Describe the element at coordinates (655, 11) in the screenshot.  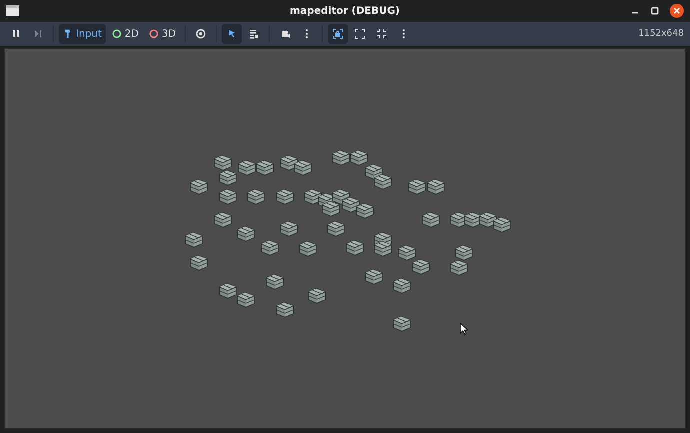
I see `maximize-icon` at that location.